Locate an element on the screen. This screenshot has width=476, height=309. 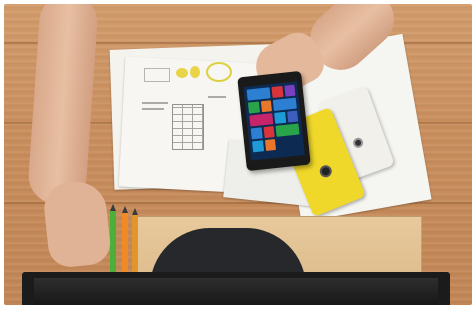
held-smartphone is located at coordinates (274, 121).